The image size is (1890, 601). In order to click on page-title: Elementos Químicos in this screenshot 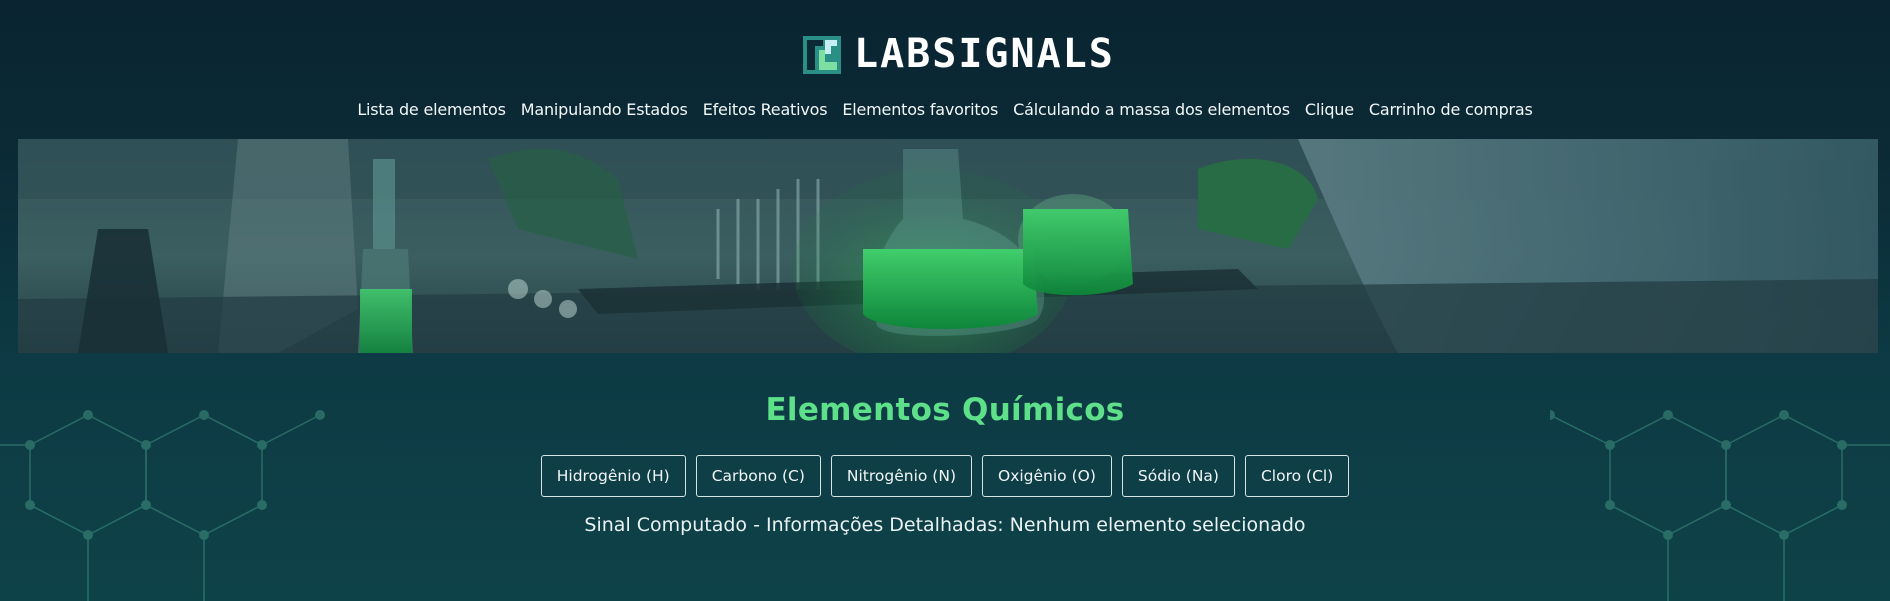, I will do `click(945, 410)`.